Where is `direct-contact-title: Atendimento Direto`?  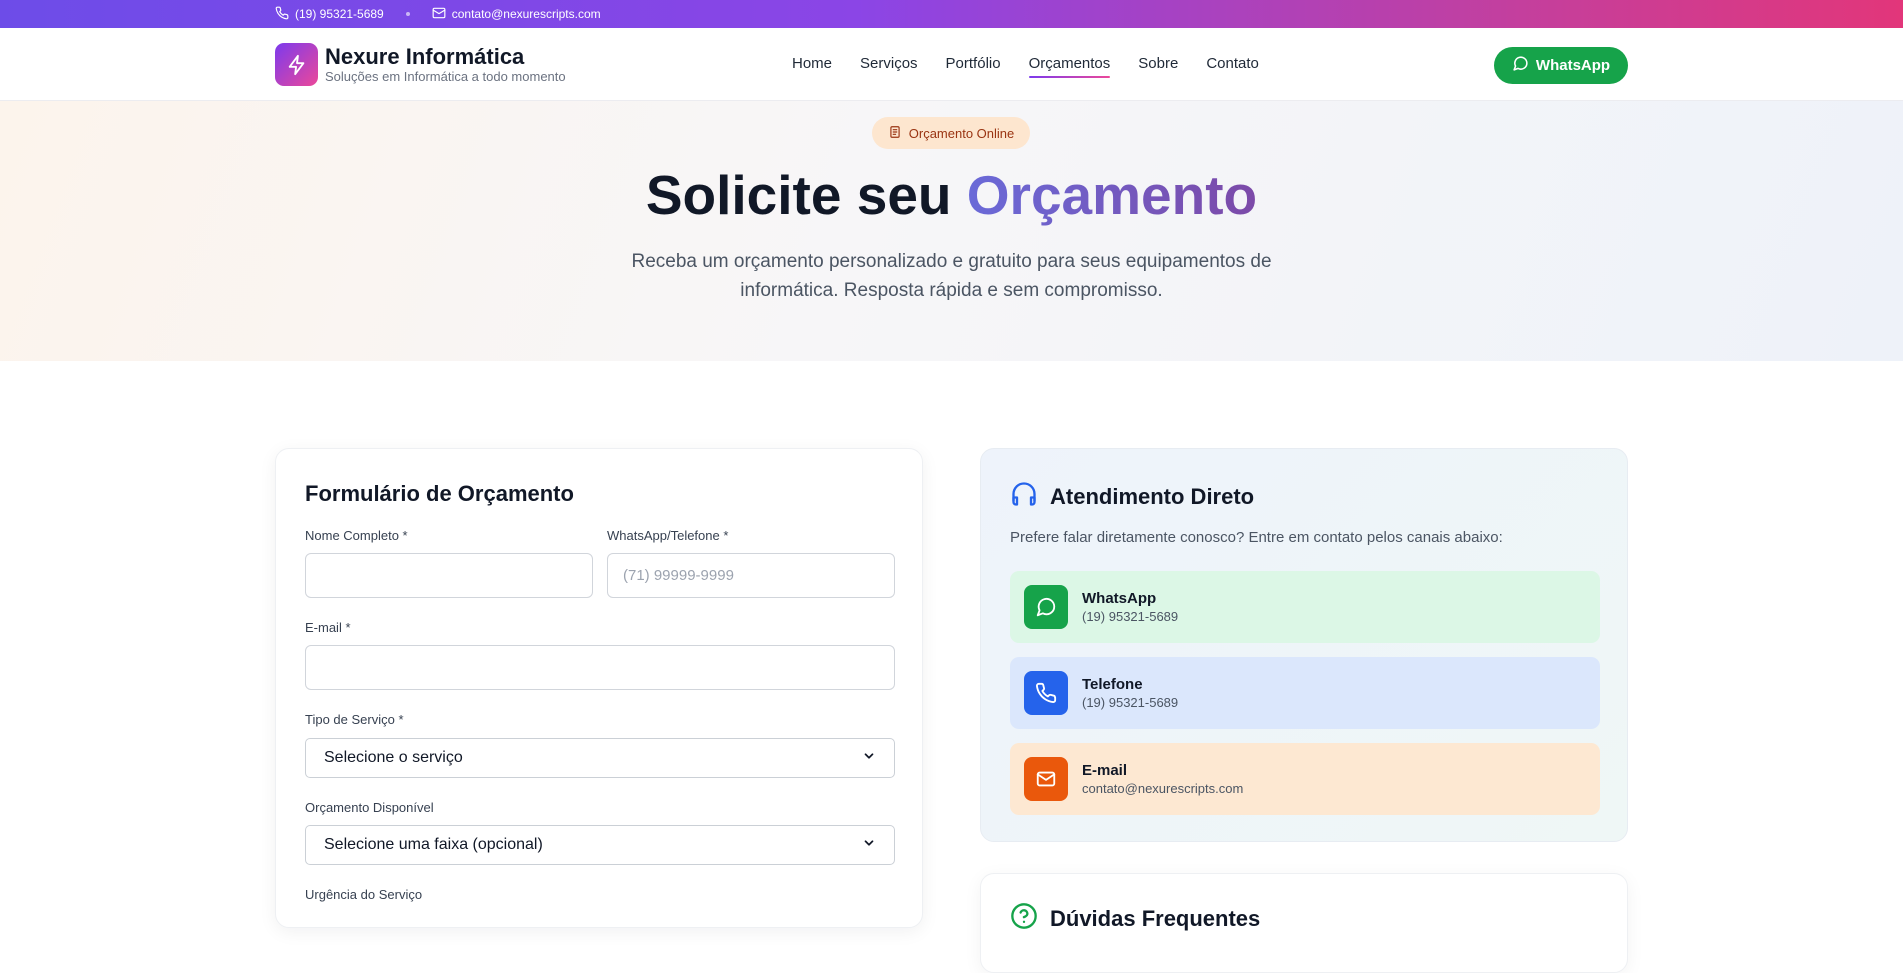 direct-contact-title: Atendimento Direto is located at coordinates (1132, 497).